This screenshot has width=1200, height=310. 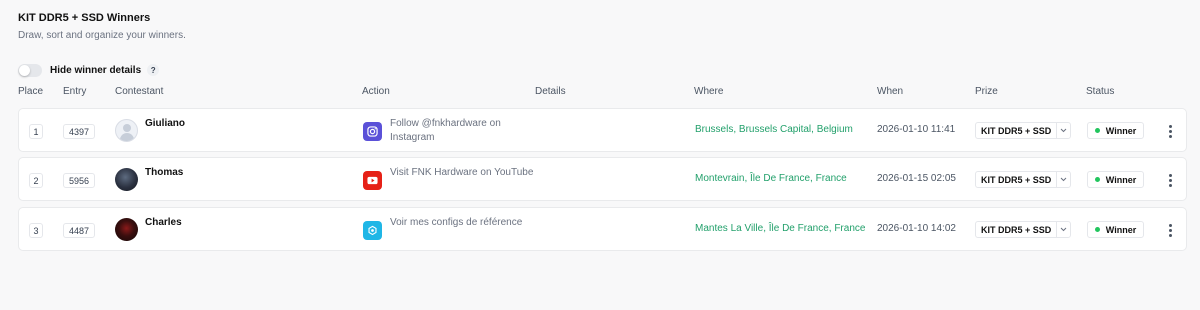 I want to click on action-text: Visit FNK Hardware on YouTube, so click(x=462, y=172).